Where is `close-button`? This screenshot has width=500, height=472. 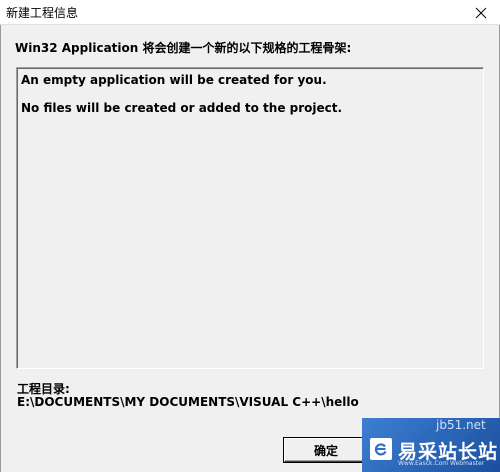
close-button is located at coordinates (481, 12).